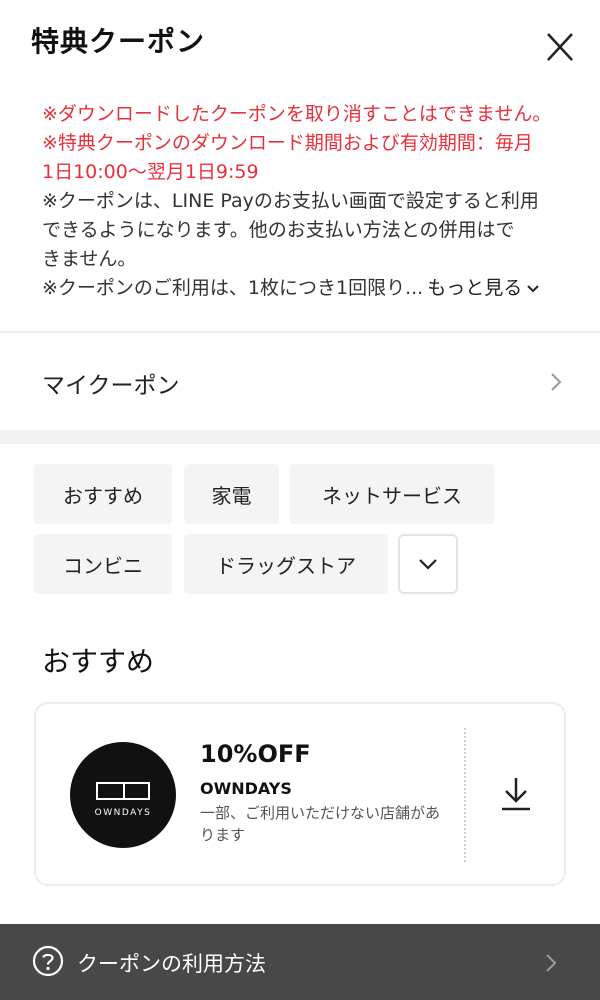  I want to click on section-title: おすすめ, so click(98, 661).